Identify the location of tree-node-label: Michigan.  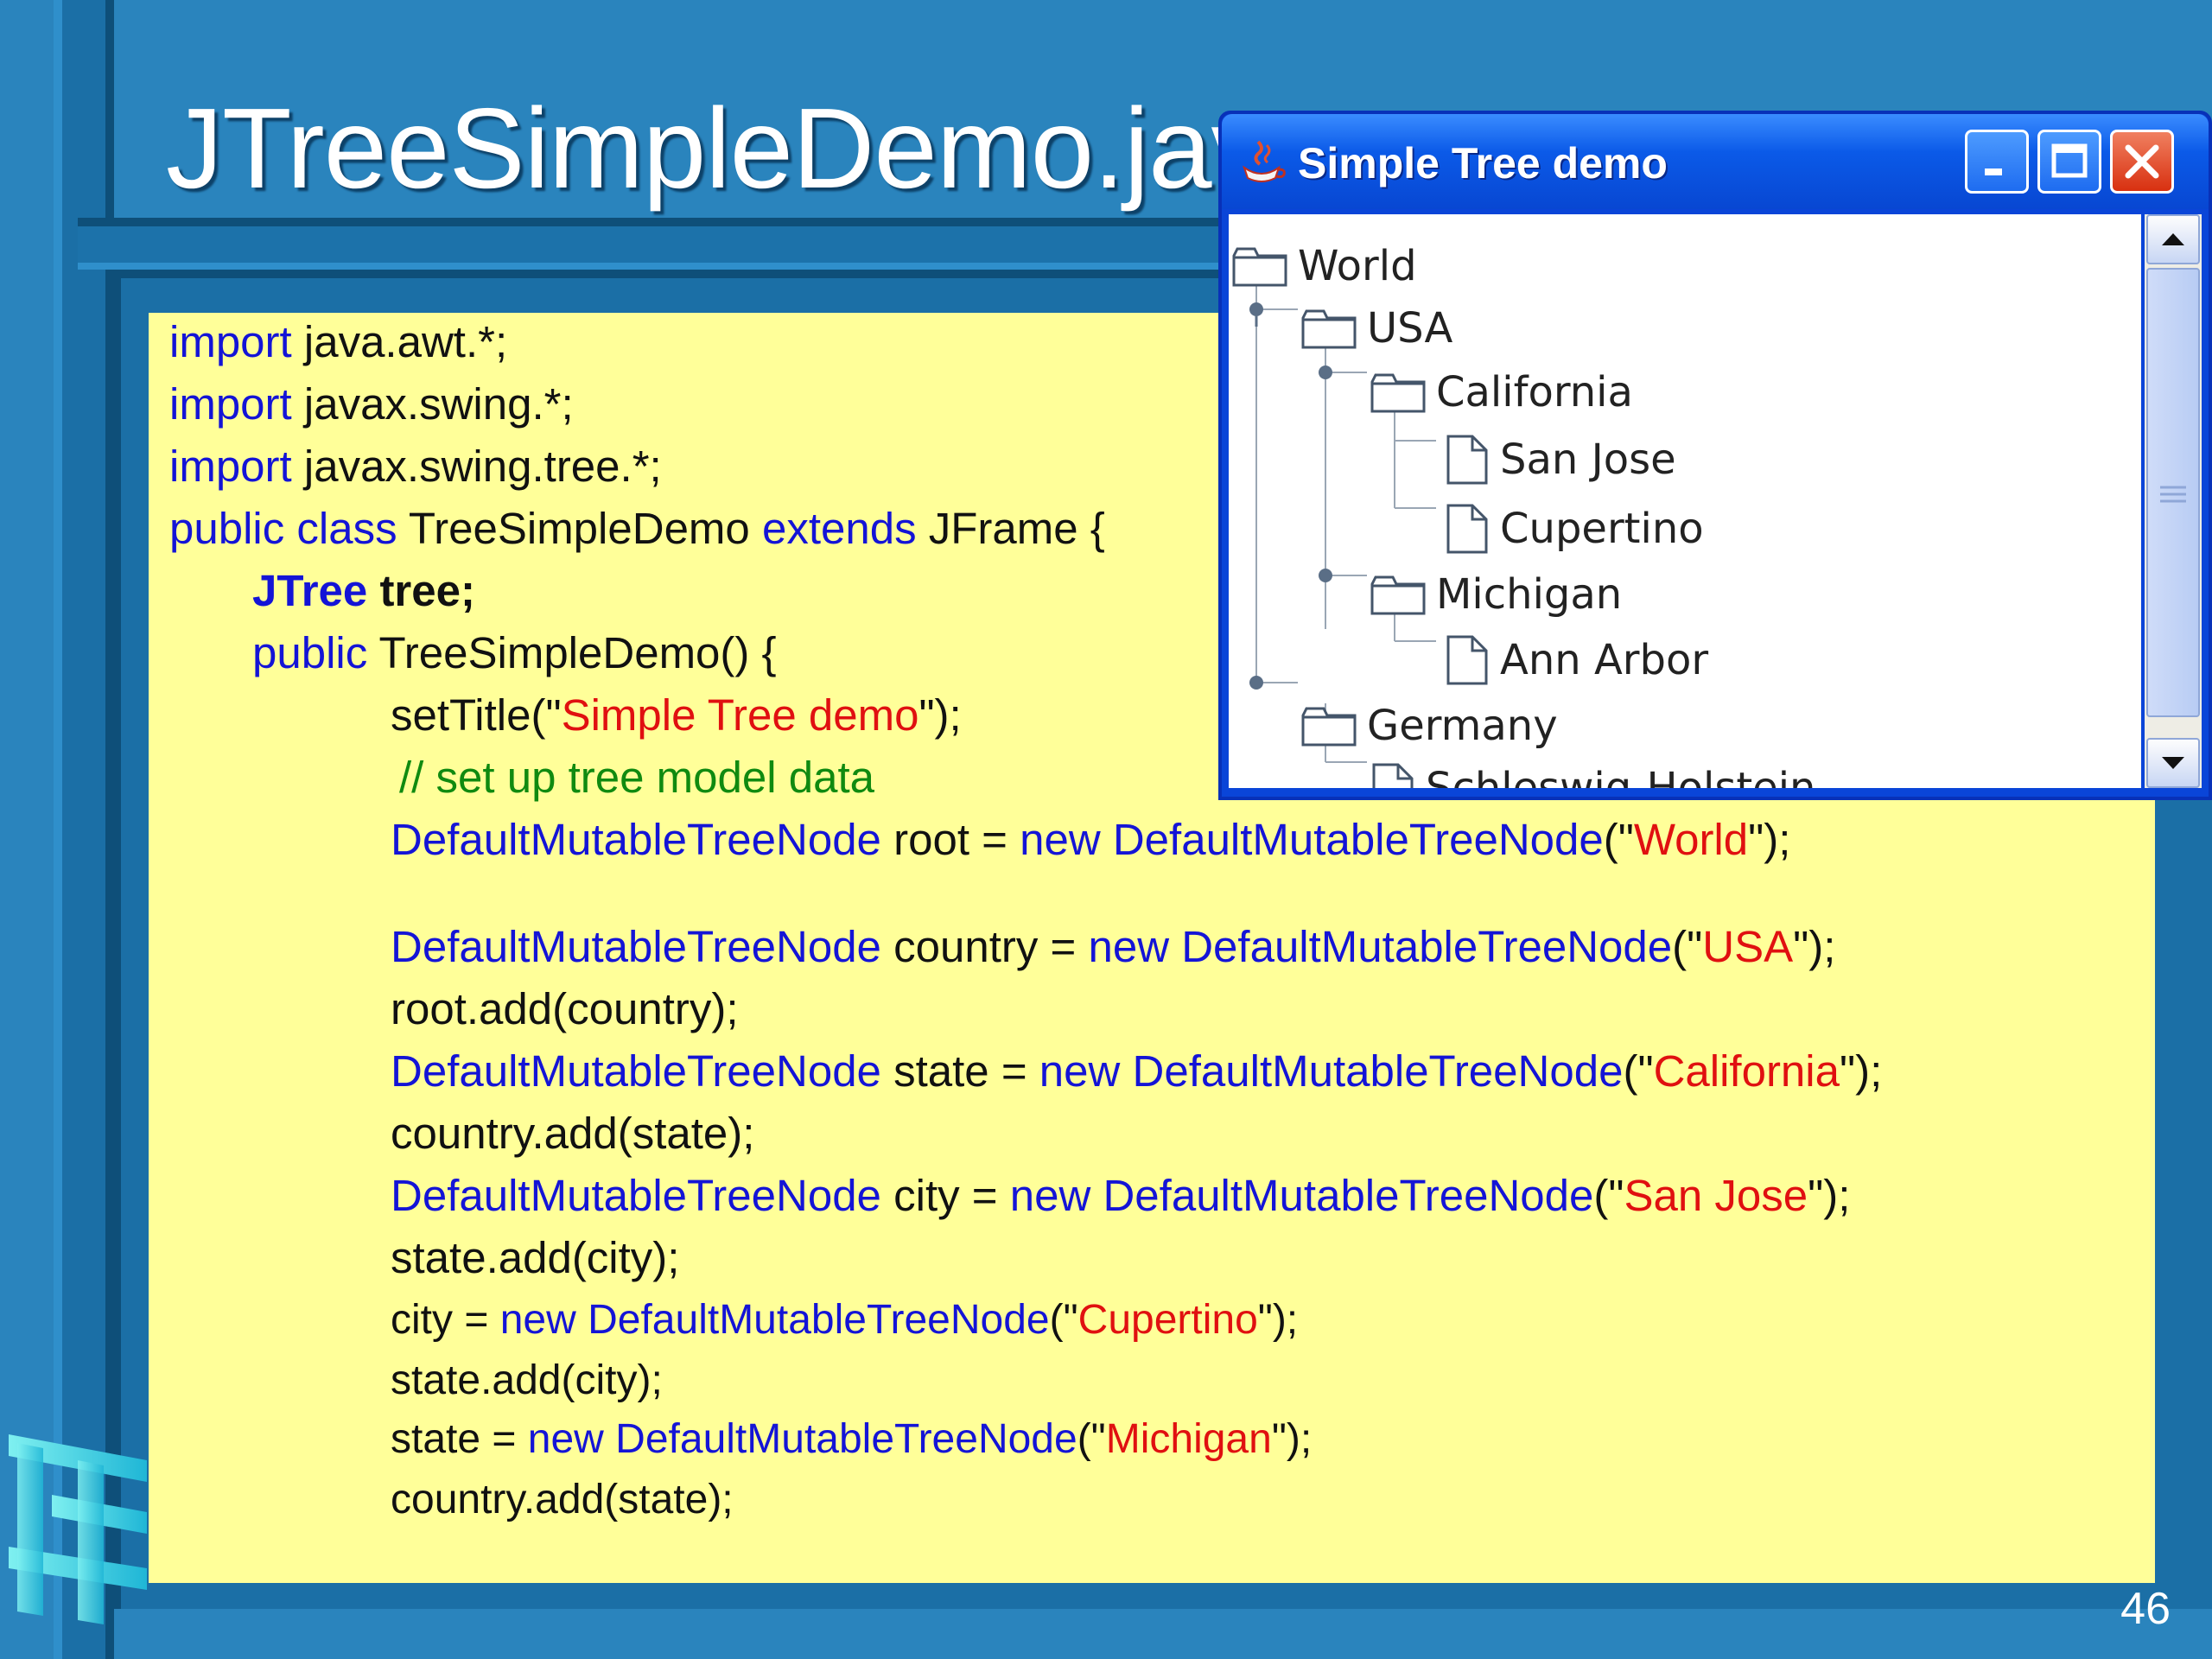
(1529, 594).